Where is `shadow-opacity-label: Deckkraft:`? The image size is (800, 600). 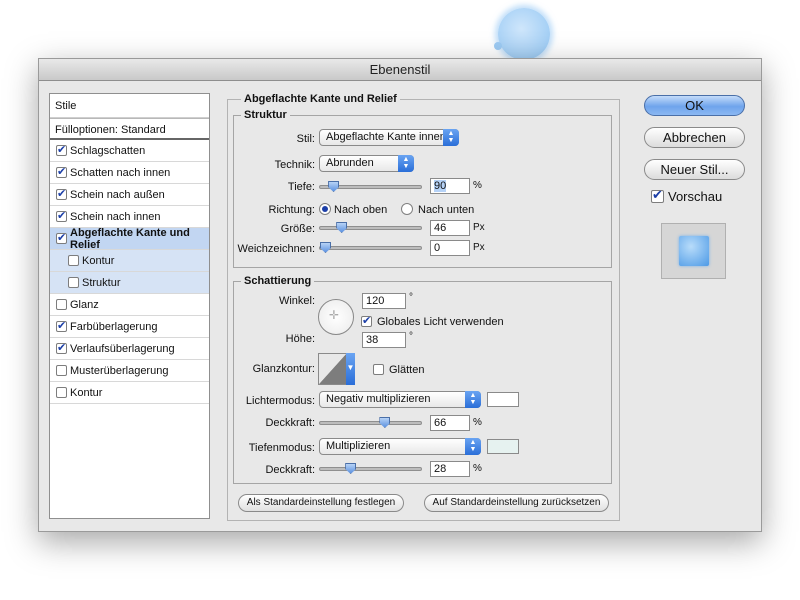
shadow-opacity-label: Deckkraft: is located at coordinates (290, 470).